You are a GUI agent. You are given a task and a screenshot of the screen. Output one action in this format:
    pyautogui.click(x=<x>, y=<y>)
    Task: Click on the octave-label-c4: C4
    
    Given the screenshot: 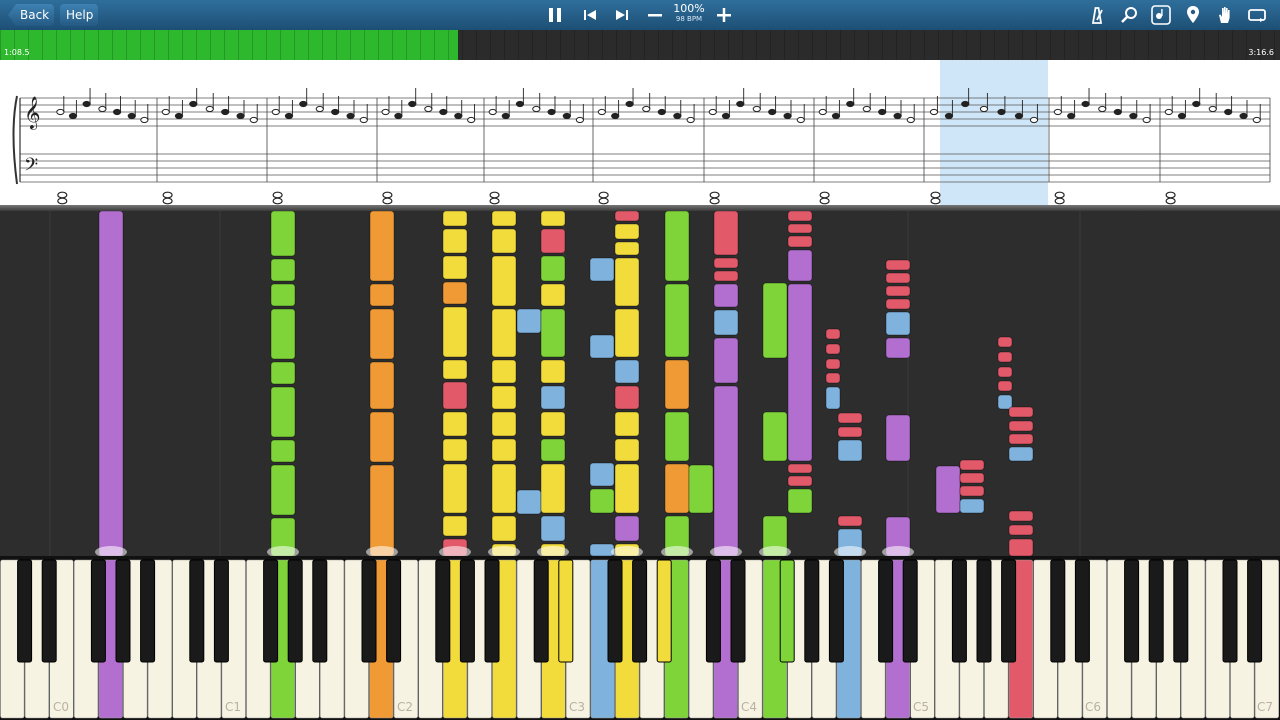 What is the action you would take?
    pyautogui.click(x=749, y=707)
    